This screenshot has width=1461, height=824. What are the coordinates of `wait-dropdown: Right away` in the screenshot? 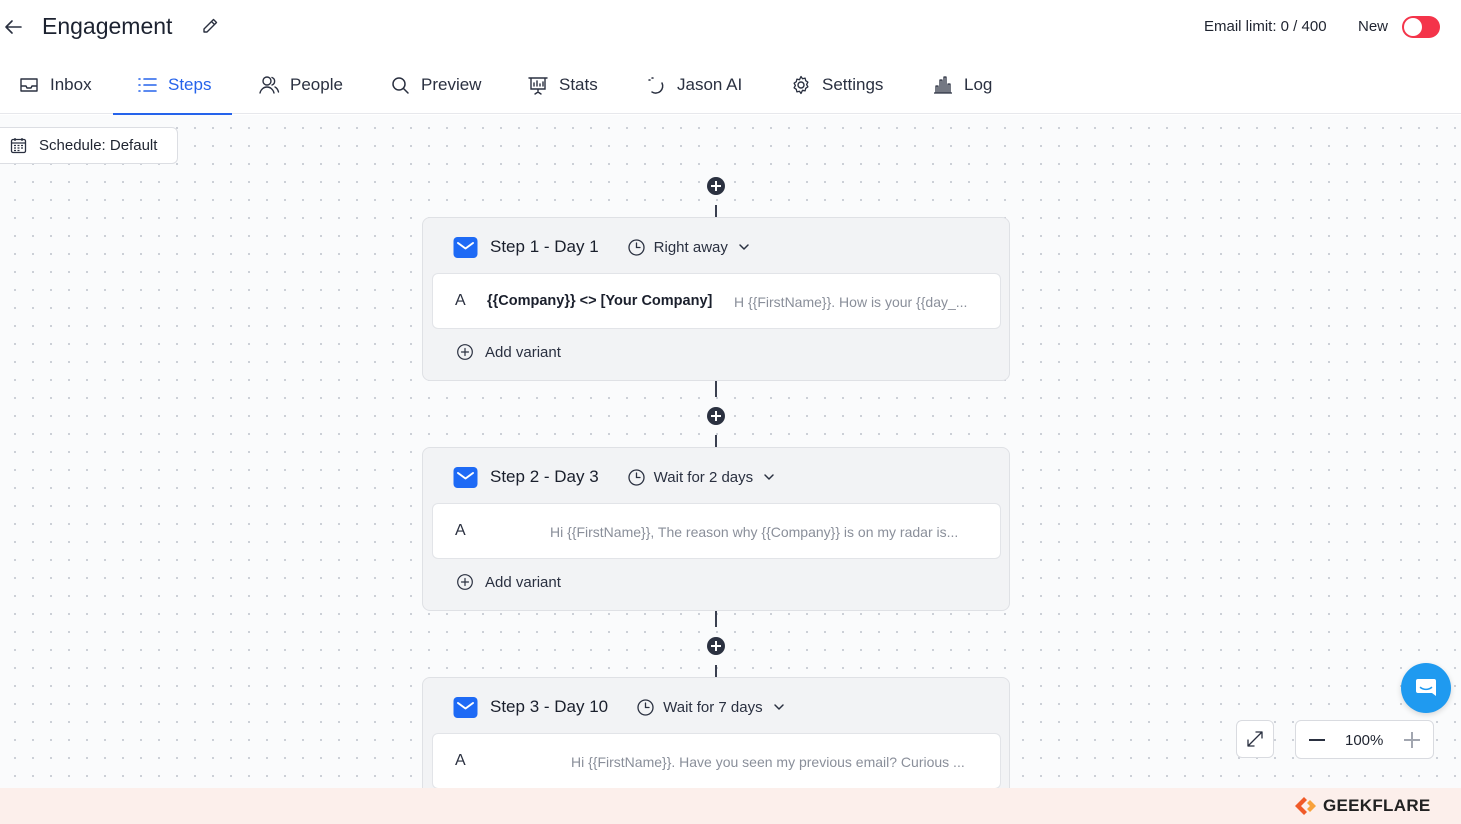 It's located at (688, 247).